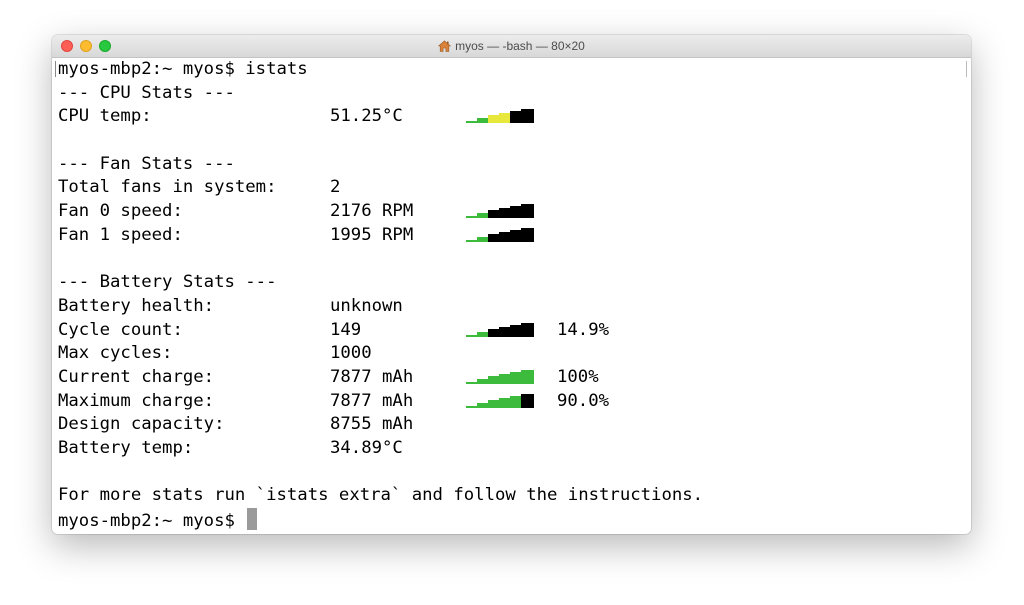  Describe the element at coordinates (514, 94) in the screenshot. I see `terminal-line: --- CPU Stats ---` at that location.